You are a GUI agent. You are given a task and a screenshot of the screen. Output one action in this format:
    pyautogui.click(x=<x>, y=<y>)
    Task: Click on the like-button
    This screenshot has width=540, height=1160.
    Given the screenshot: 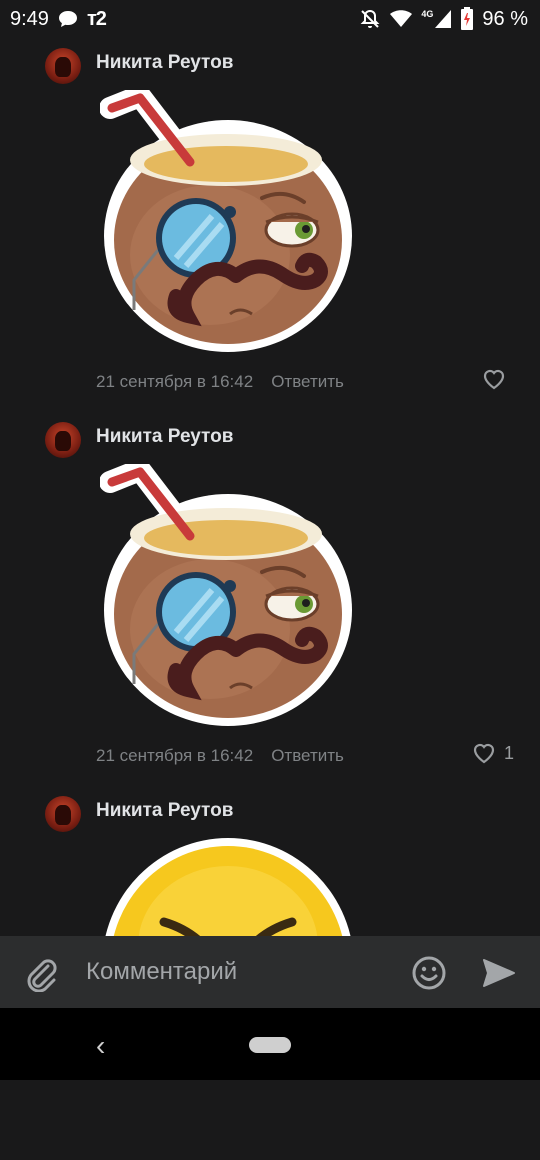 What is the action you would take?
    pyautogui.click(x=498, y=379)
    